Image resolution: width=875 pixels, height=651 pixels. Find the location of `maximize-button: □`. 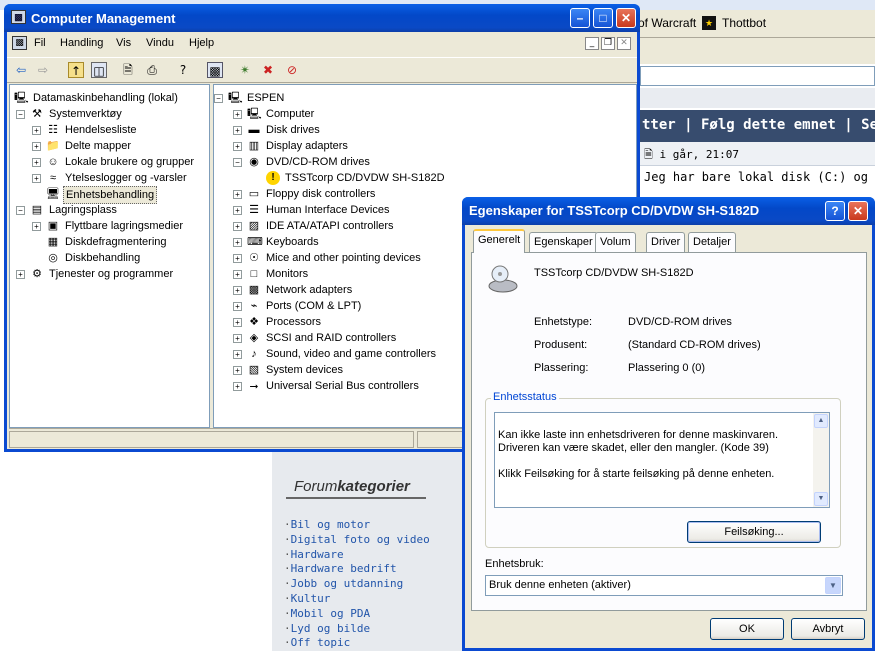

maximize-button: □ is located at coordinates (603, 18).